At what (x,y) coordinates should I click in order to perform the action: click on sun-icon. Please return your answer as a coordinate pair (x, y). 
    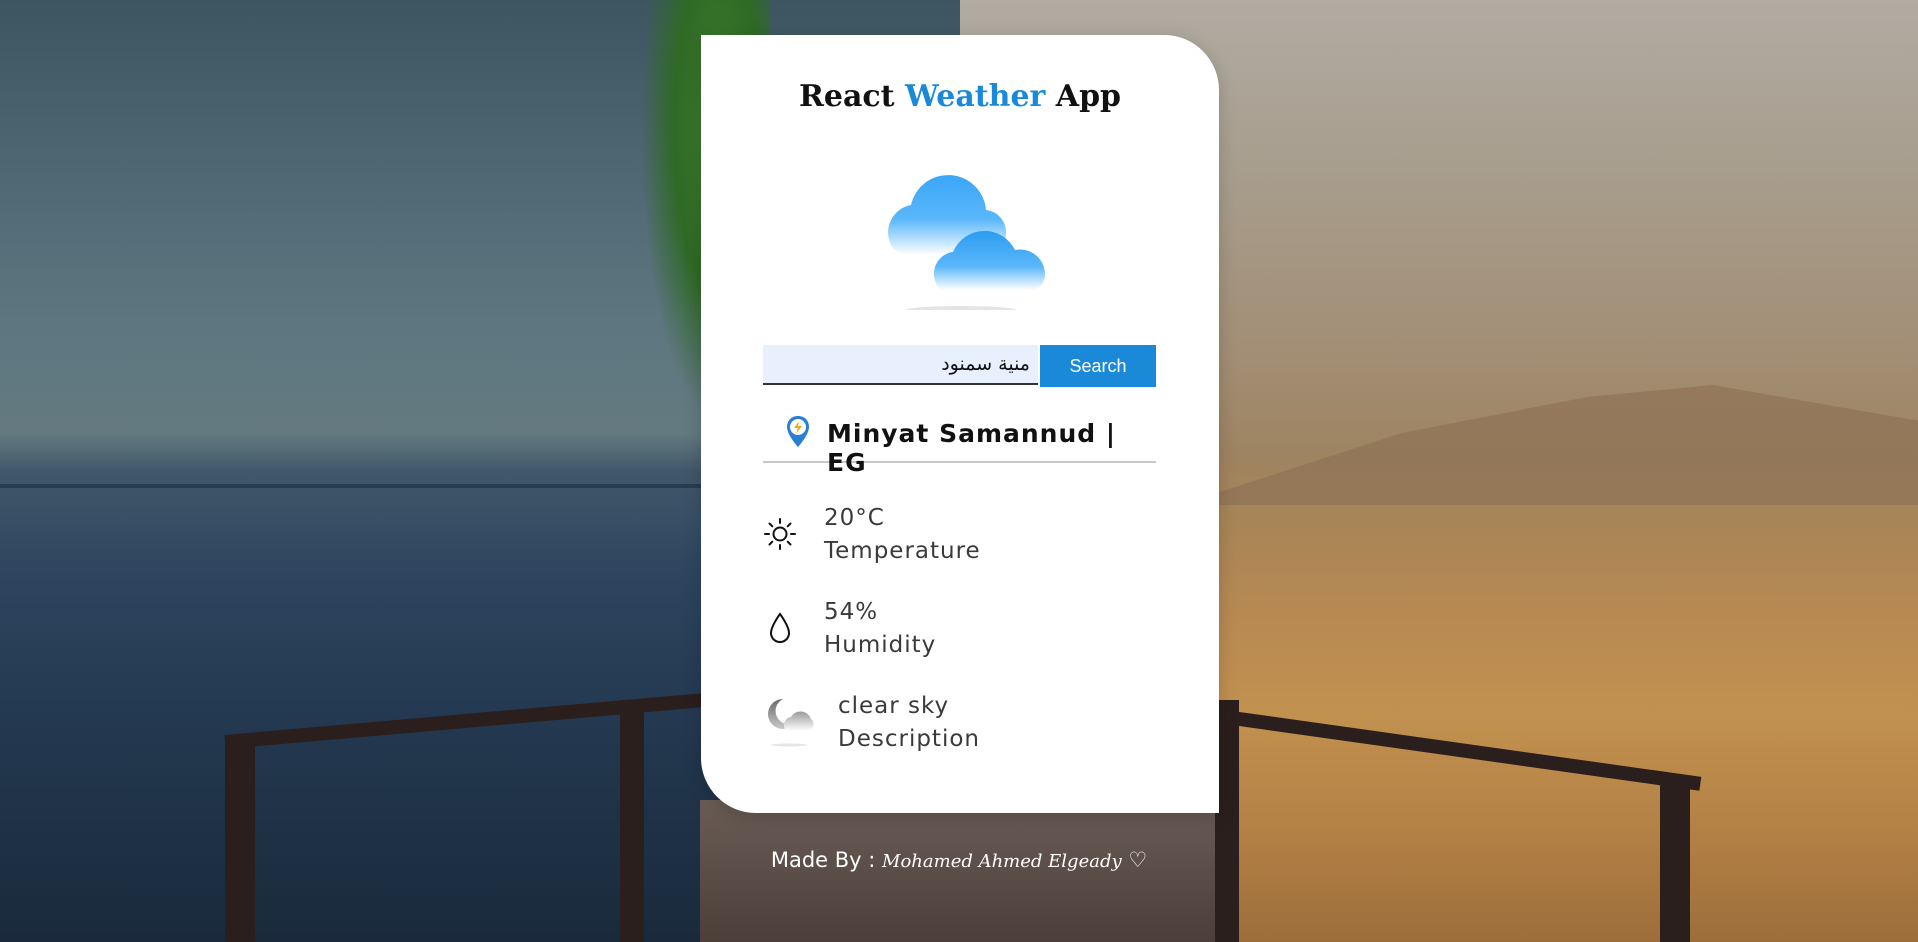
    Looking at the image, I should click on (780, 534).